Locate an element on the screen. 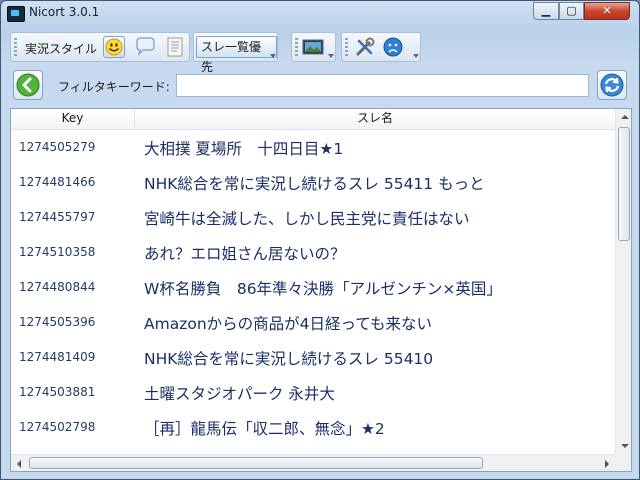 The width and height of the screenshot is (640, 480). row-thread-name: Amazonからの商品が4日経っても来ない is located at coordinates (288, 324).